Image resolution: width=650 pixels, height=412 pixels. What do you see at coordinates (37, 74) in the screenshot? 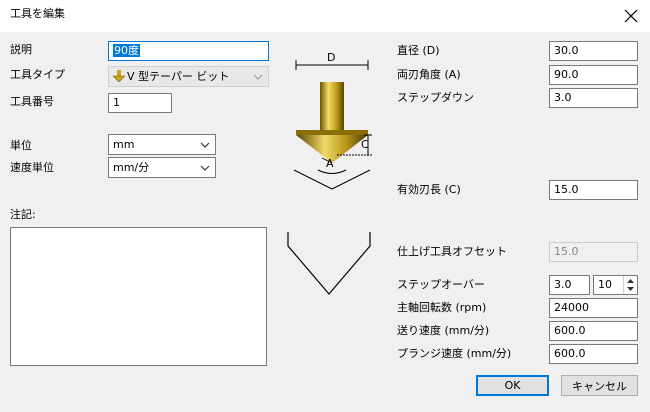
I see `tool-type-label: 工具タイプ` at bounding box center [37, 74].